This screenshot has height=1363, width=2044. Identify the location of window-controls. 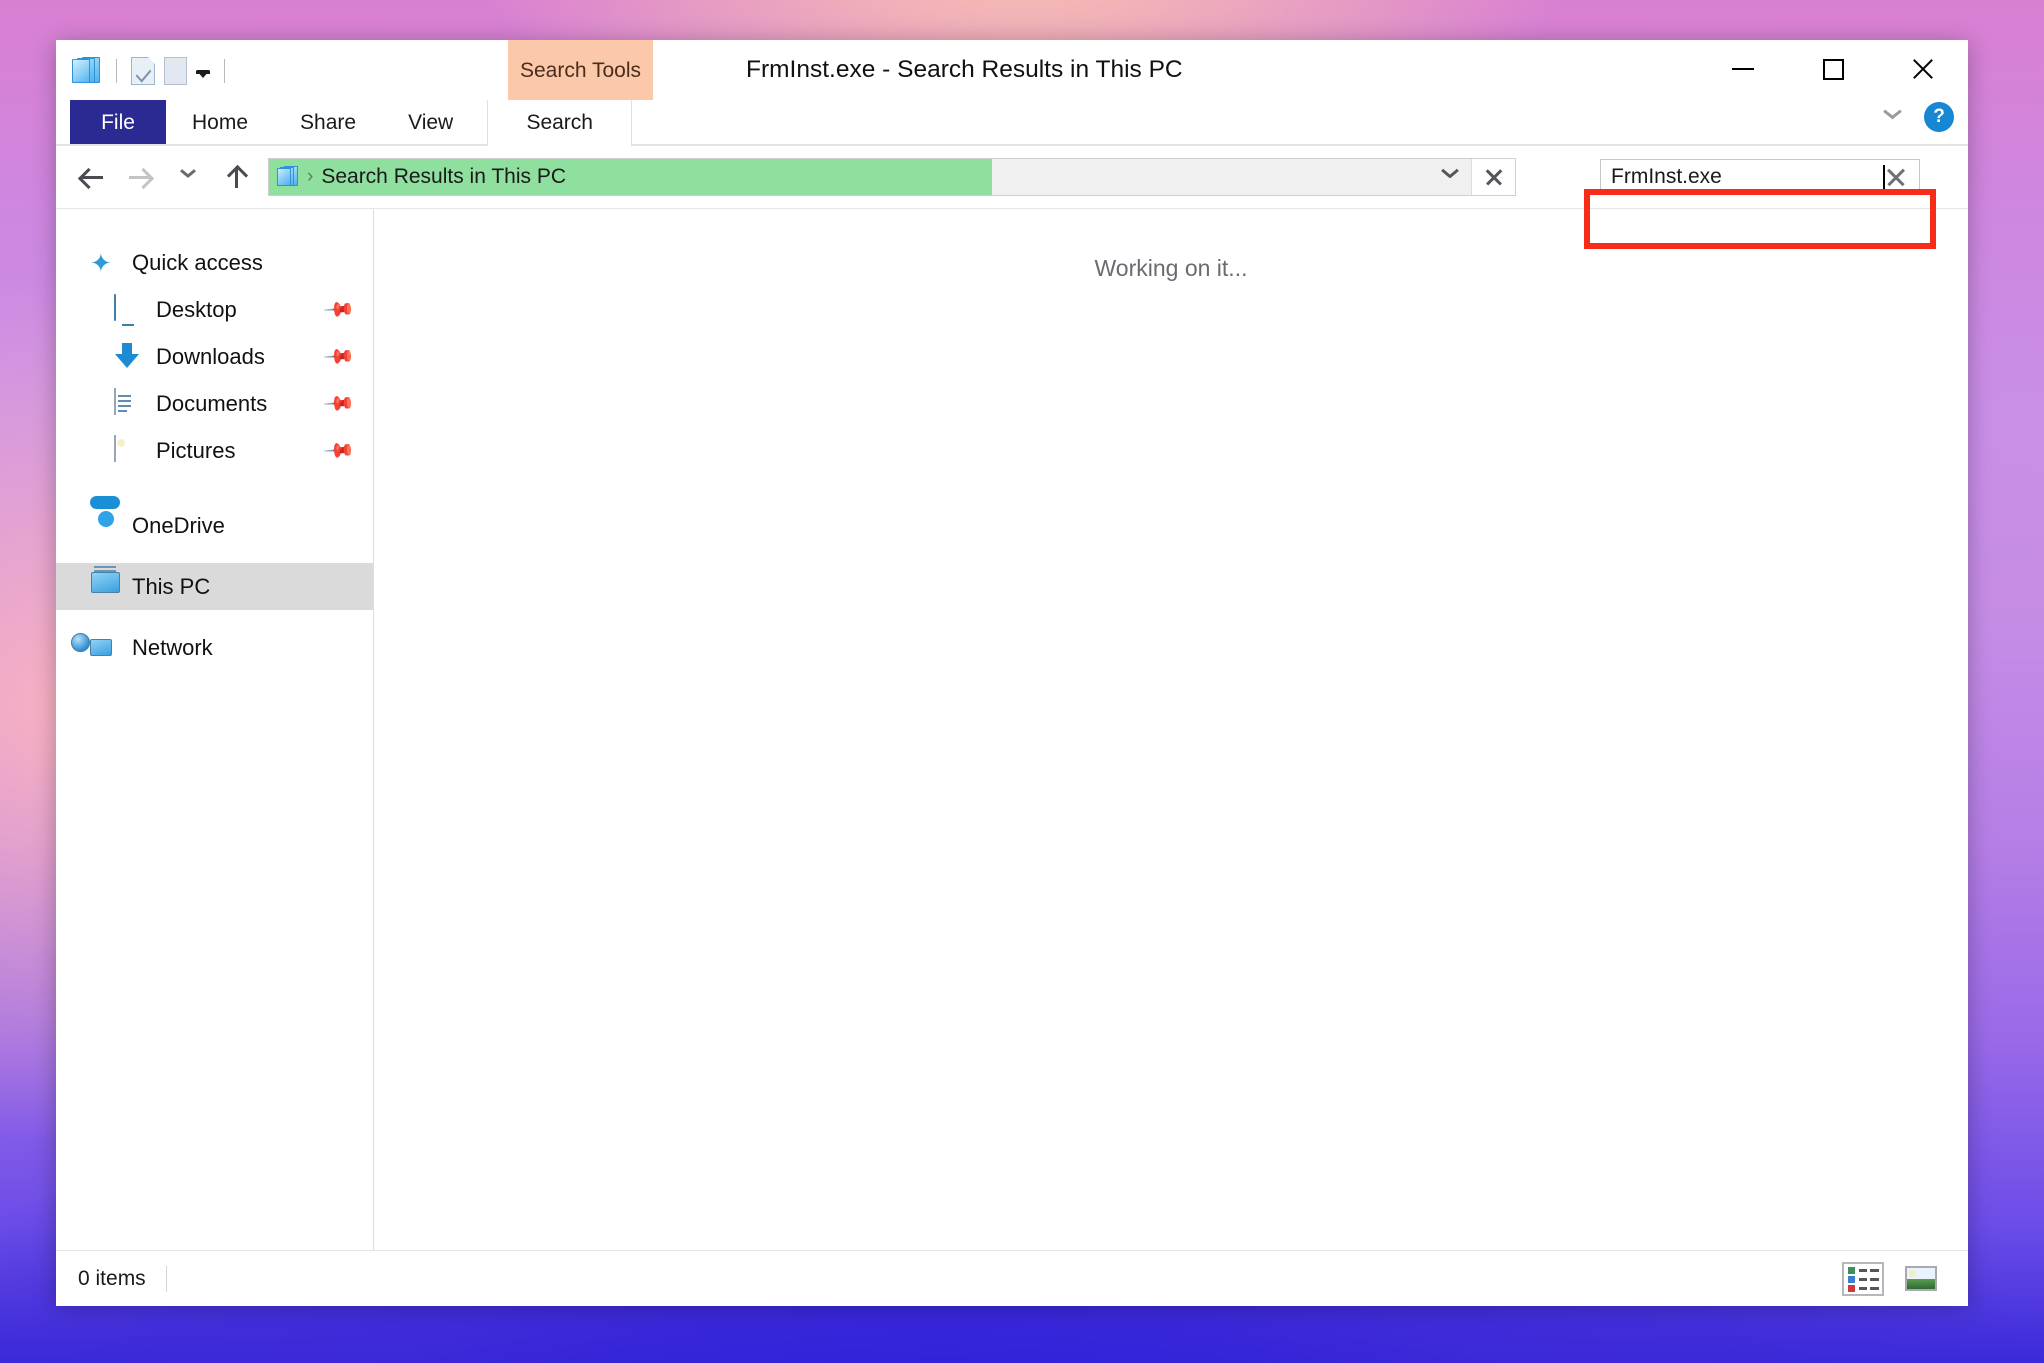
(1833, 69).